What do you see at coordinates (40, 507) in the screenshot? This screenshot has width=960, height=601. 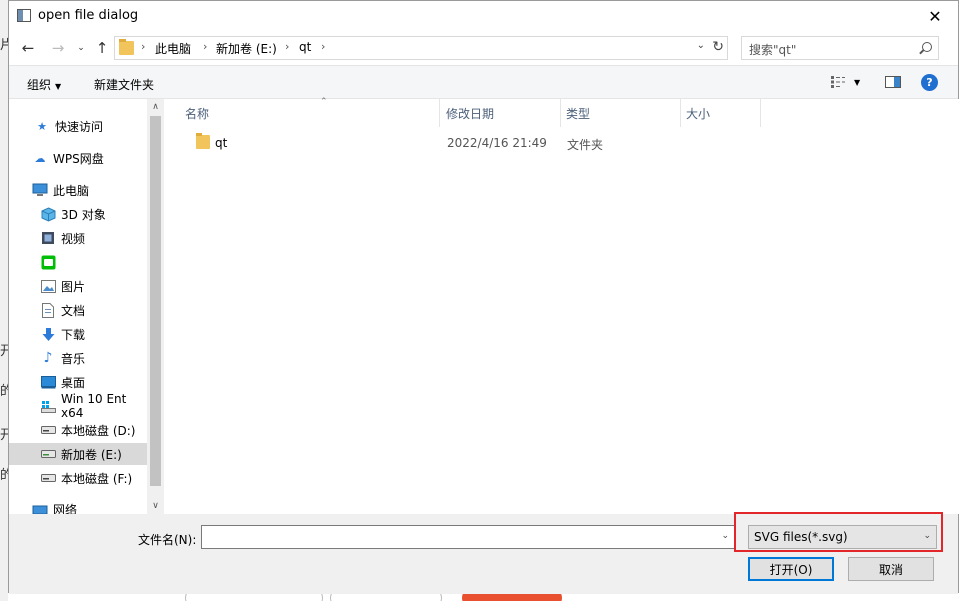 I see `network-icon` at bounding box center [40, 507].